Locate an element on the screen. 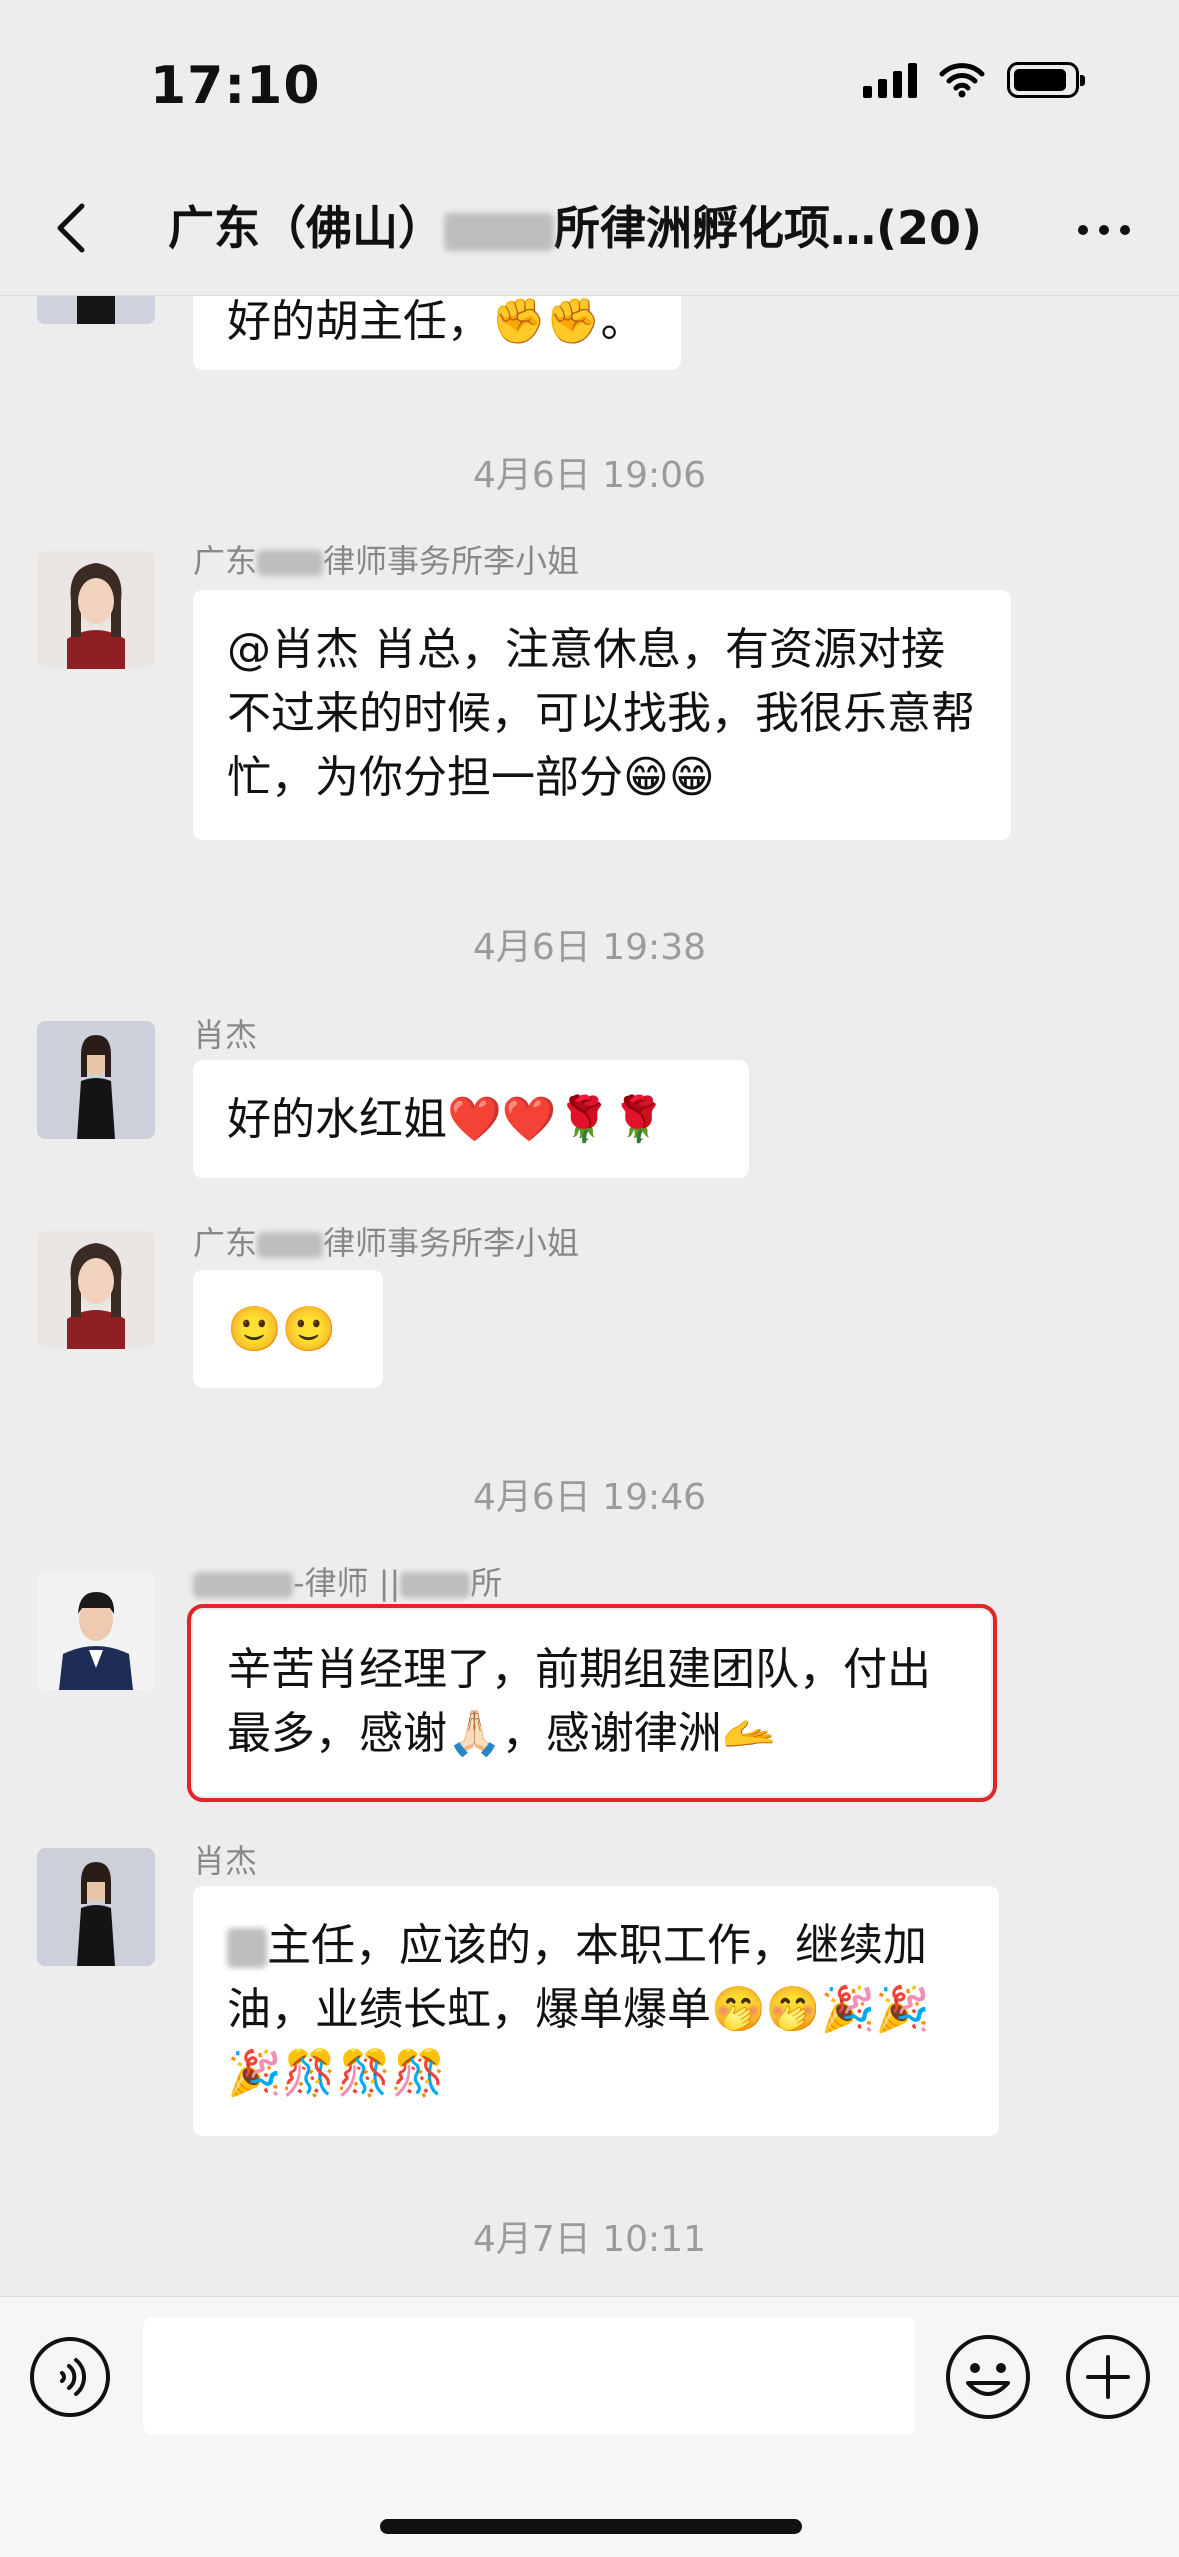  member-count: (20) is located at coordinates (929, 228).